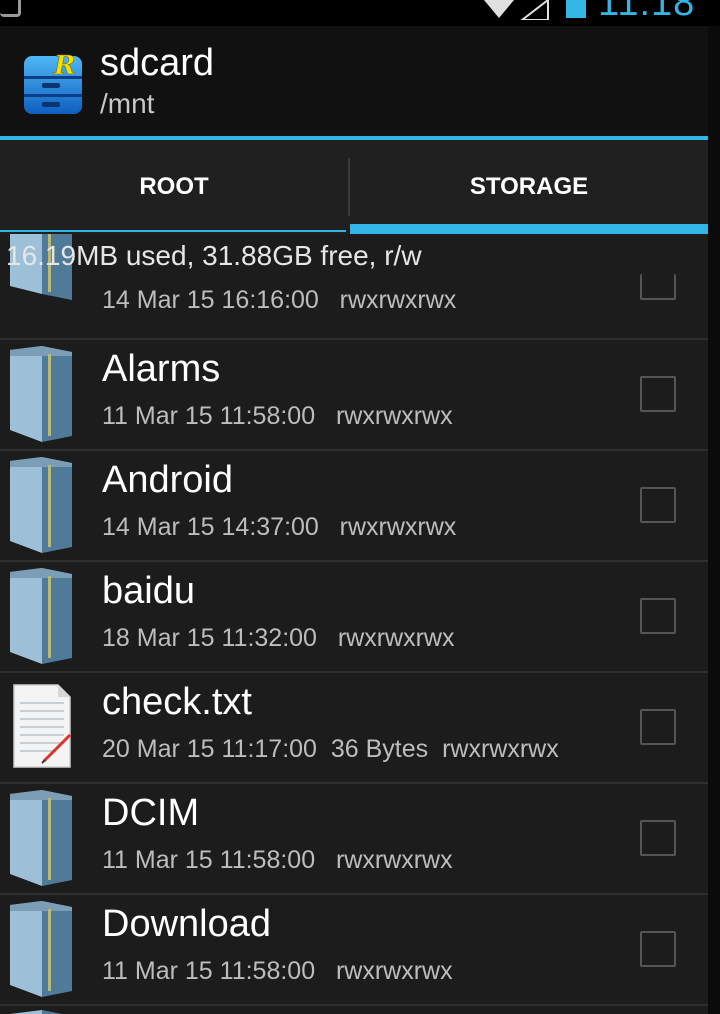 The width and height of the screenshot is (720, 1014). Describe the element at coordinates (42, 726) in the screenshot. I see `text-file-icon` at that location.